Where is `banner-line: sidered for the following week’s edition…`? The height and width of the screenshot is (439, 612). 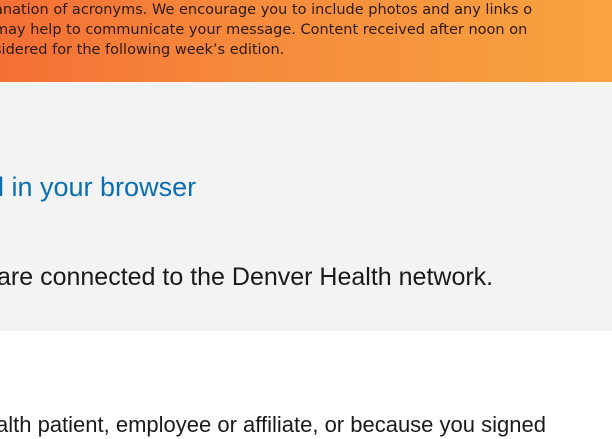
banner-line: sidered for the following week’s edition… is located at coordinates (142, 50).